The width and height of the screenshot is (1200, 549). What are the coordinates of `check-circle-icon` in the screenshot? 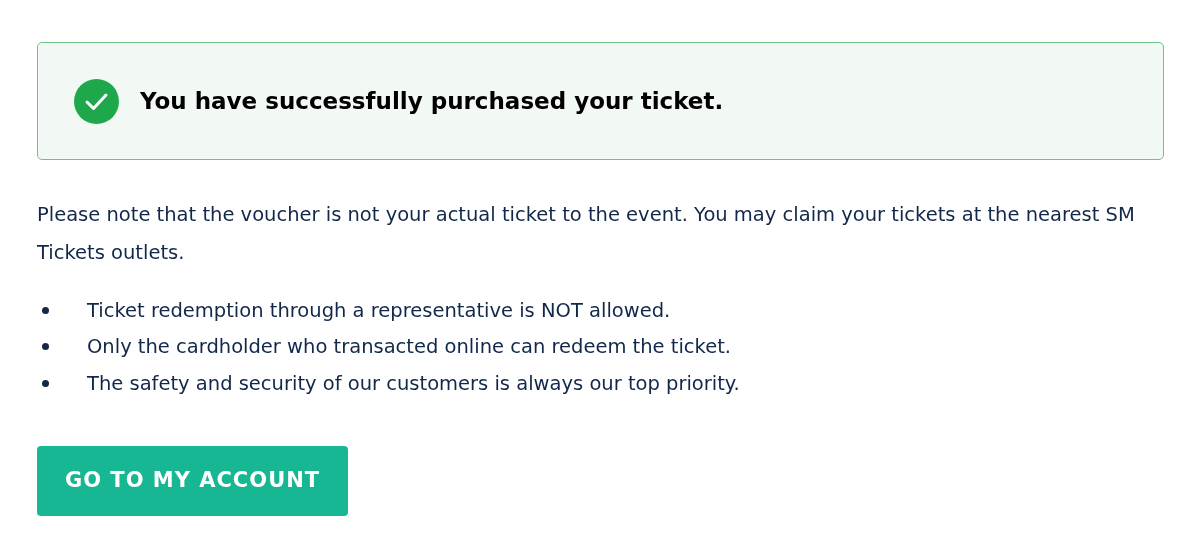 It's located at (96, 101).